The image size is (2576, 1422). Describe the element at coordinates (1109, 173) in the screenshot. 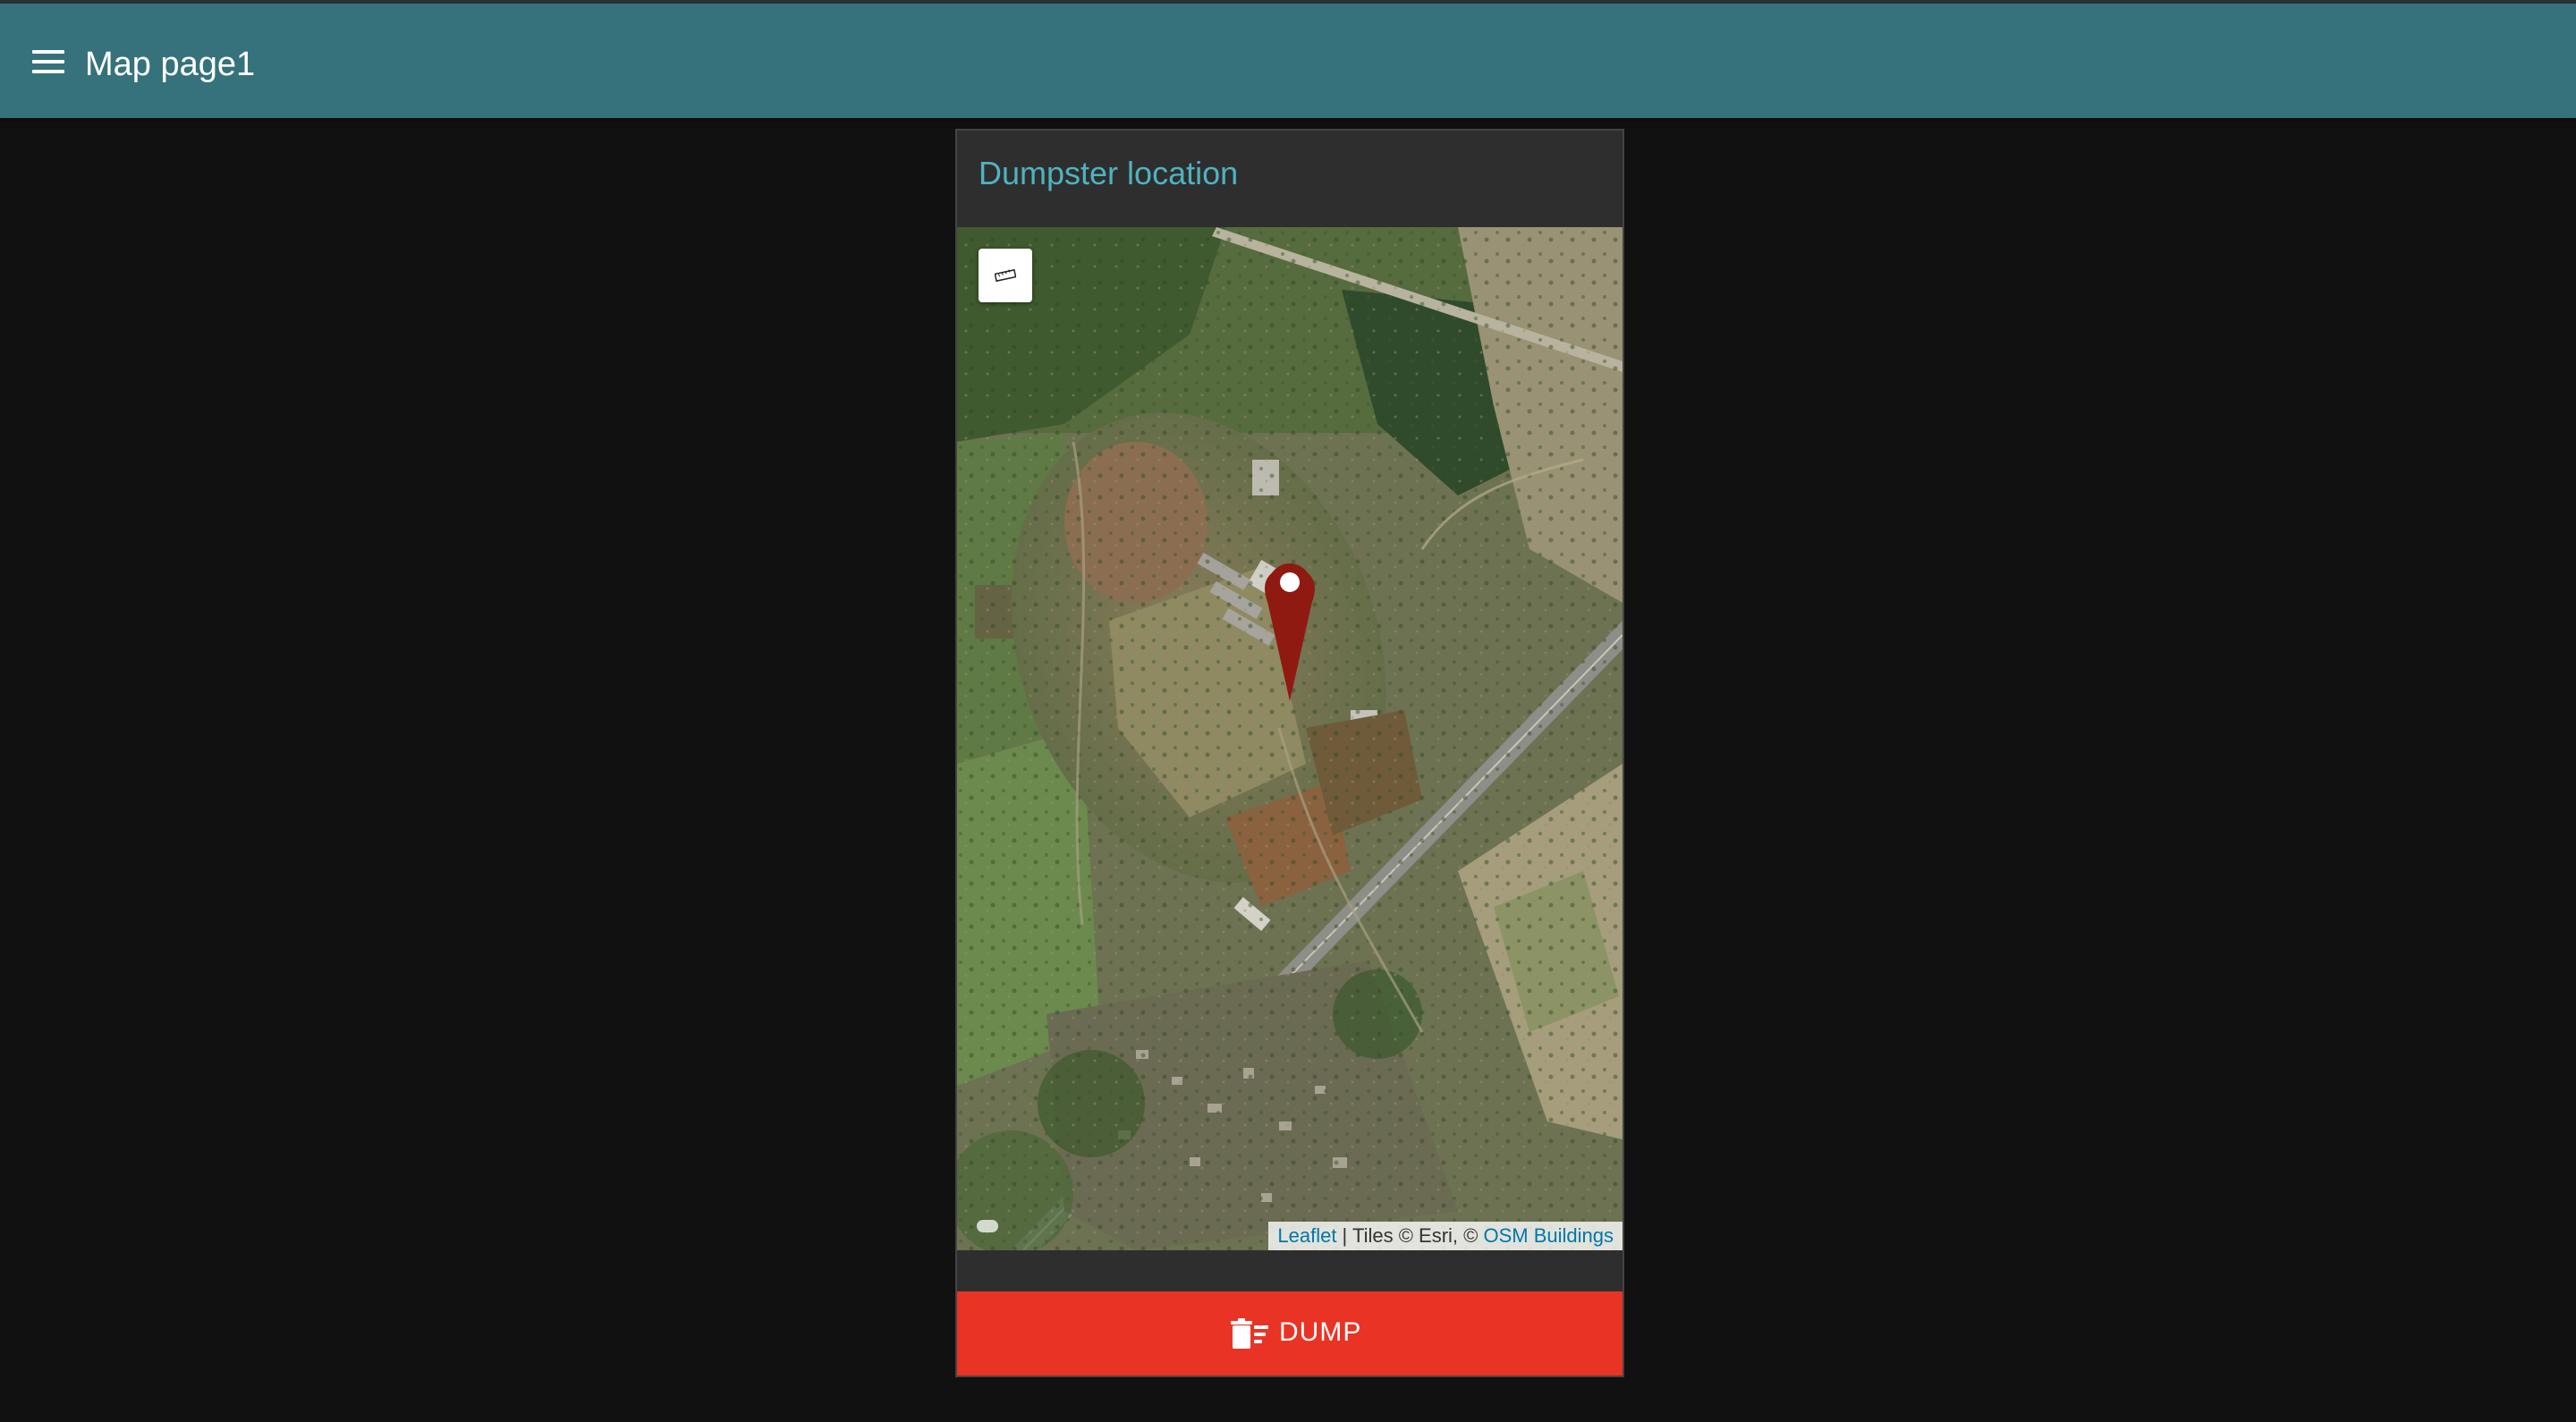

I see `card-title: Dumpster location` at that location.